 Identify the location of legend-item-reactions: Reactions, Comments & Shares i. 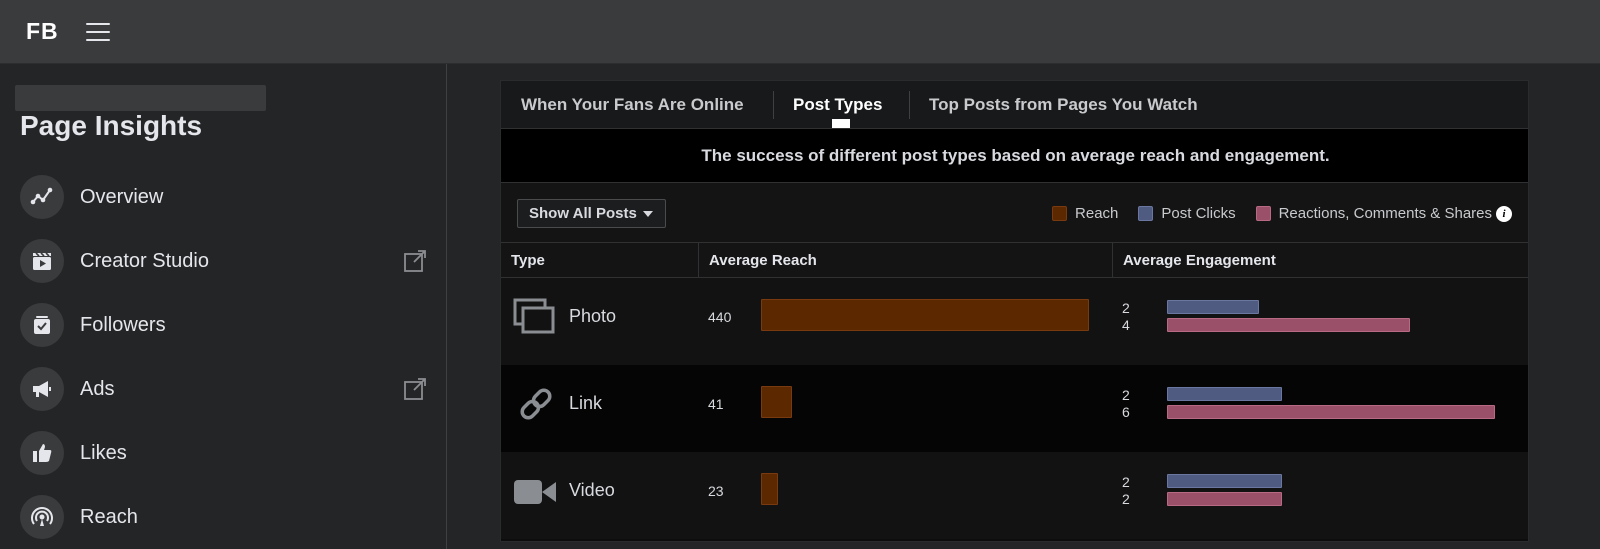
(1383, 213).